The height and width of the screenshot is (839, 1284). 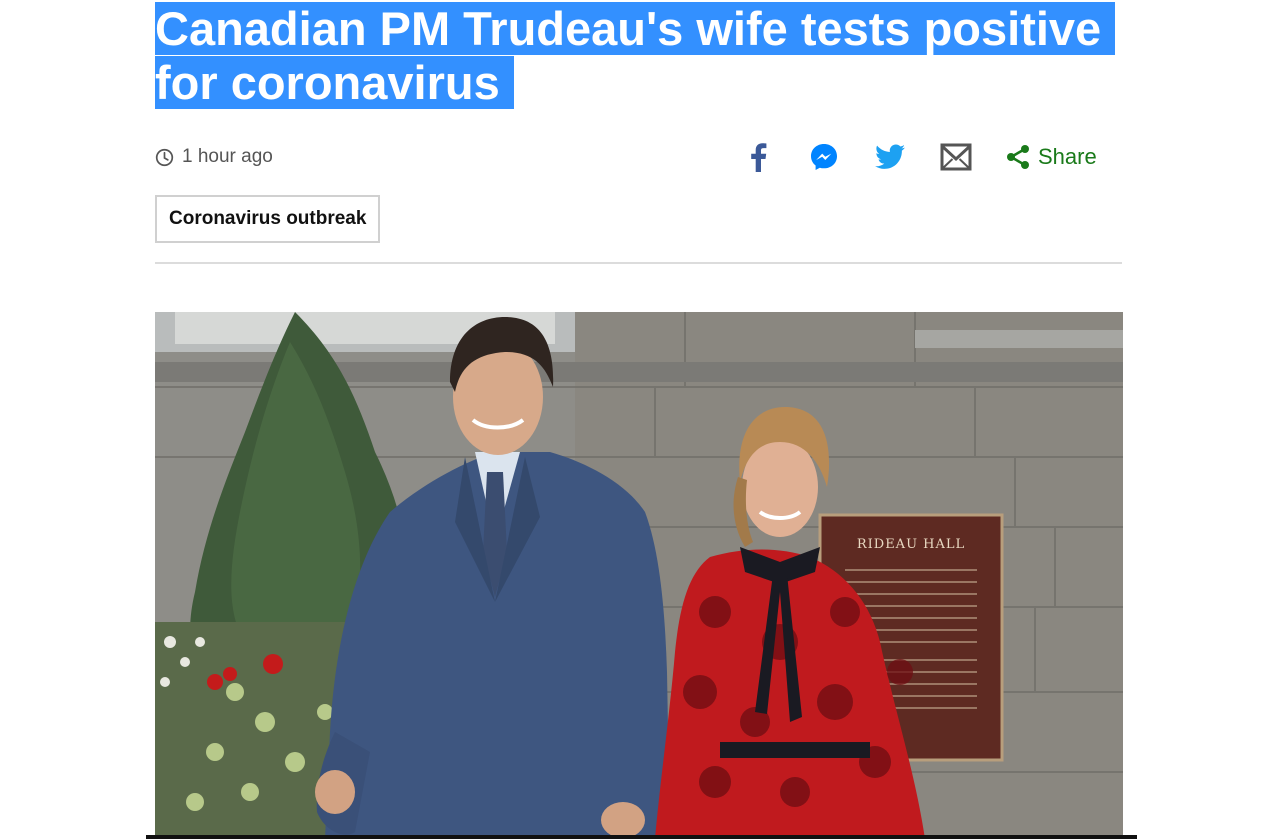 What do you see at coordinates (227, 156) in the screenshot?
I see `article-timestamp: 1 hour ago` at bounding box center [227, 156].